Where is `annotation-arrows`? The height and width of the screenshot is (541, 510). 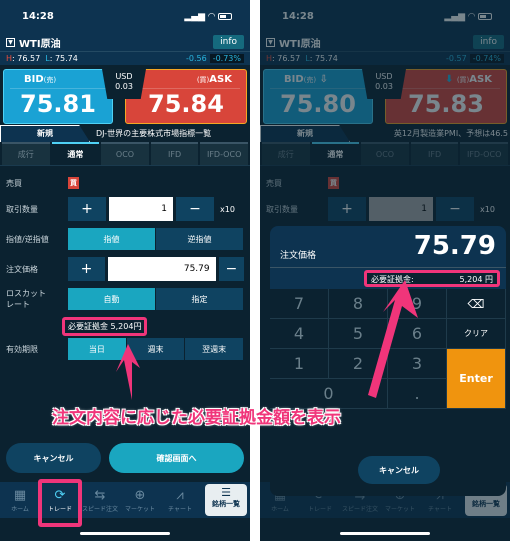 annotation-arrows is located at coordinates (267, 340).